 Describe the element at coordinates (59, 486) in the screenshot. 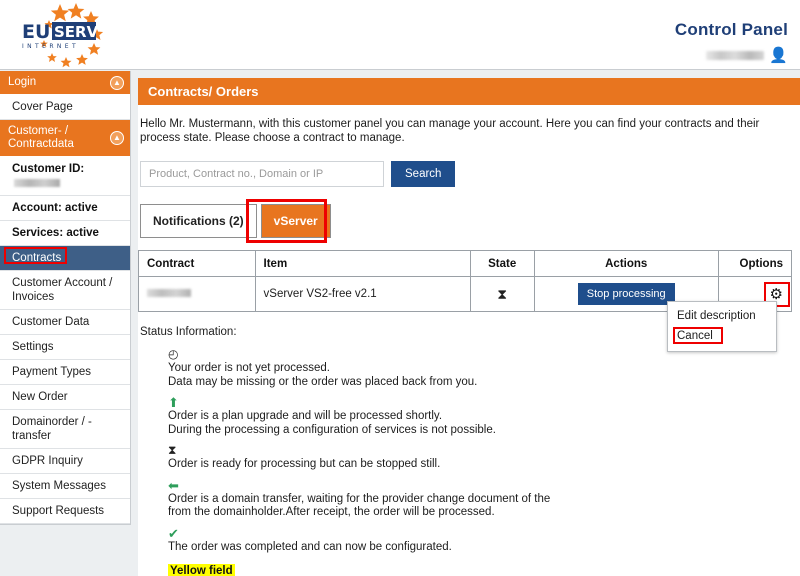

I see `sidebar-item-label: System Messages` at that location.